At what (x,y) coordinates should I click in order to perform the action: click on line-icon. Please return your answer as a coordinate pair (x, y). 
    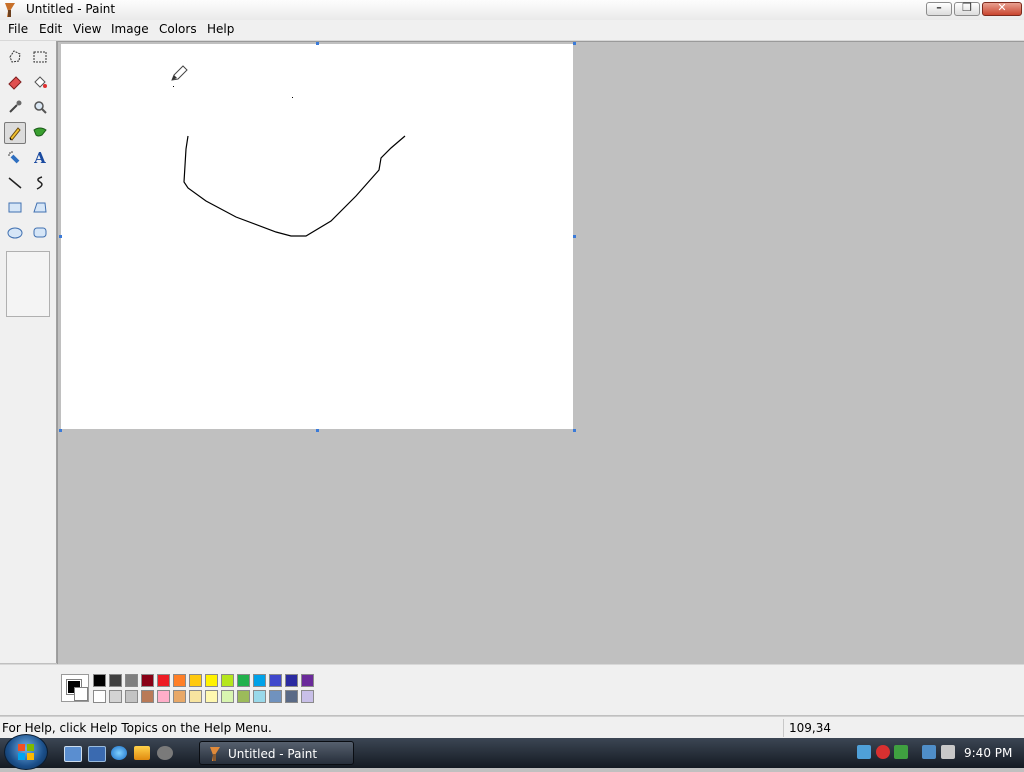
    Looking at the image, I should click on (15, 183).